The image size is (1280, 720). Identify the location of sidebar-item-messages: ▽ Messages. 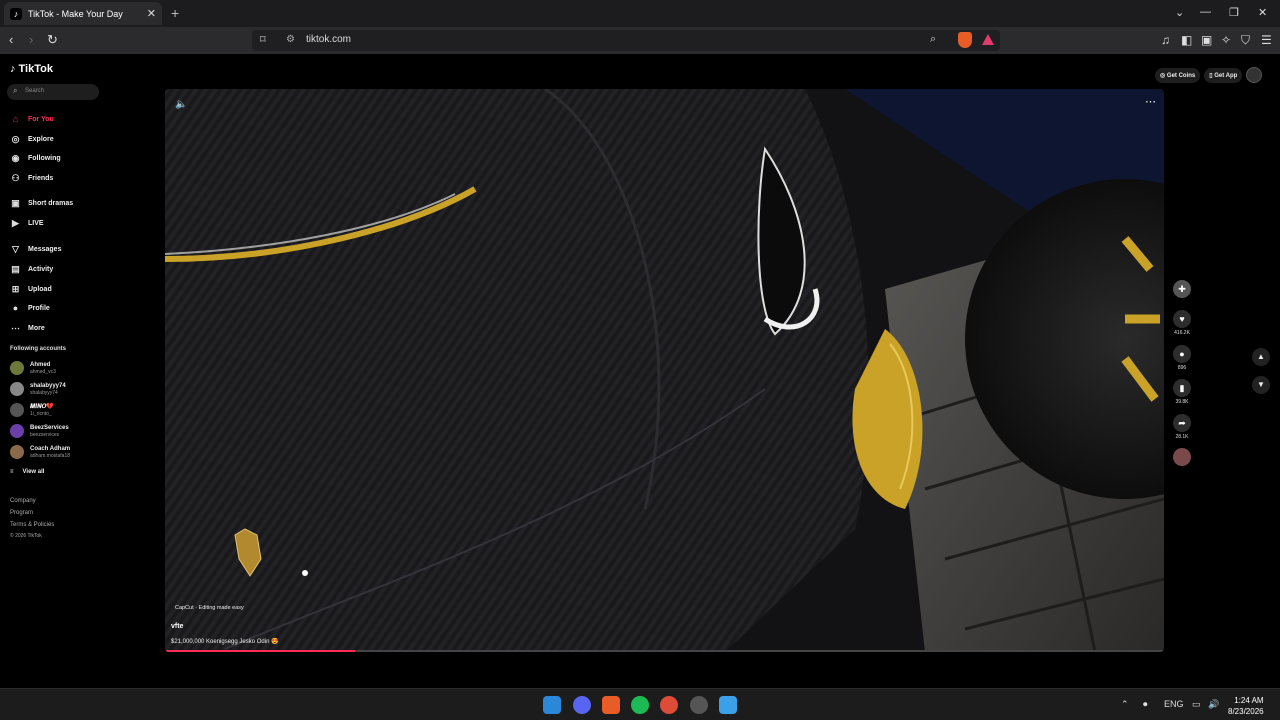
(35, 249).